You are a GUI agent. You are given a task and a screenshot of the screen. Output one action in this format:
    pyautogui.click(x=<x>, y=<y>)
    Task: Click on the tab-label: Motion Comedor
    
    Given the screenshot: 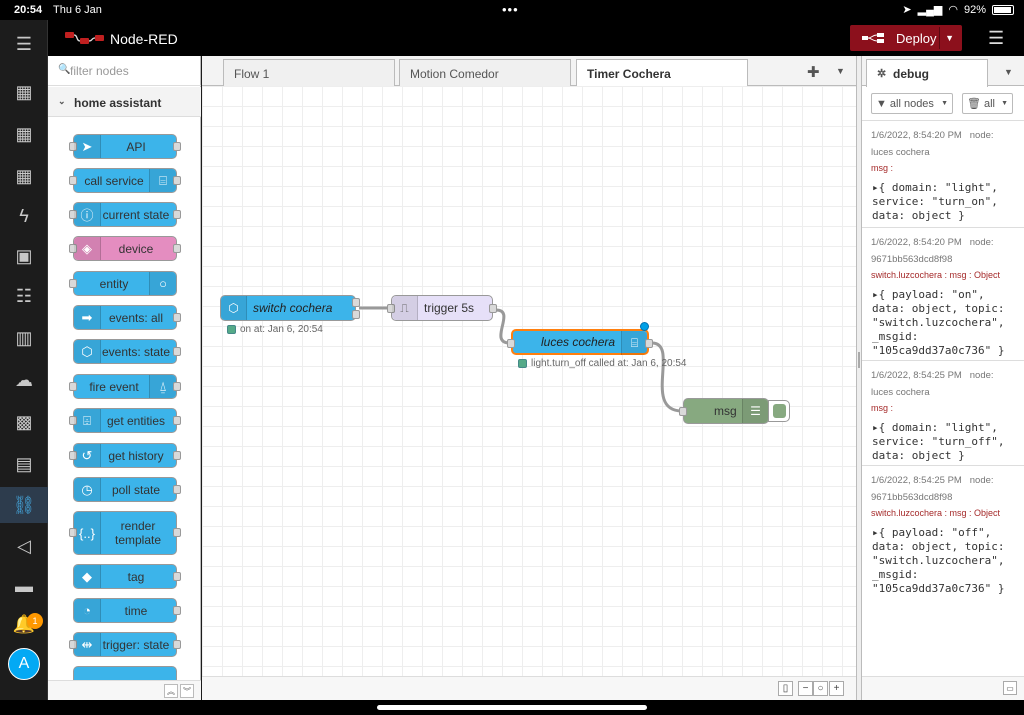 What is the action you would take?
    pyautogui.click(x=454, y=74)
    